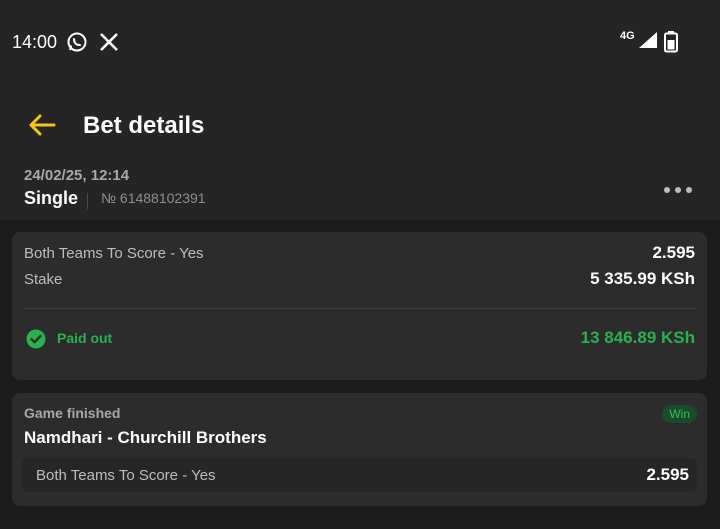 This screenshot has width=720, height=529. What do you see at coordinates (627, 36) in the screenshot?
I see `network-type-label: 4G` at bounding box center [627, 36].